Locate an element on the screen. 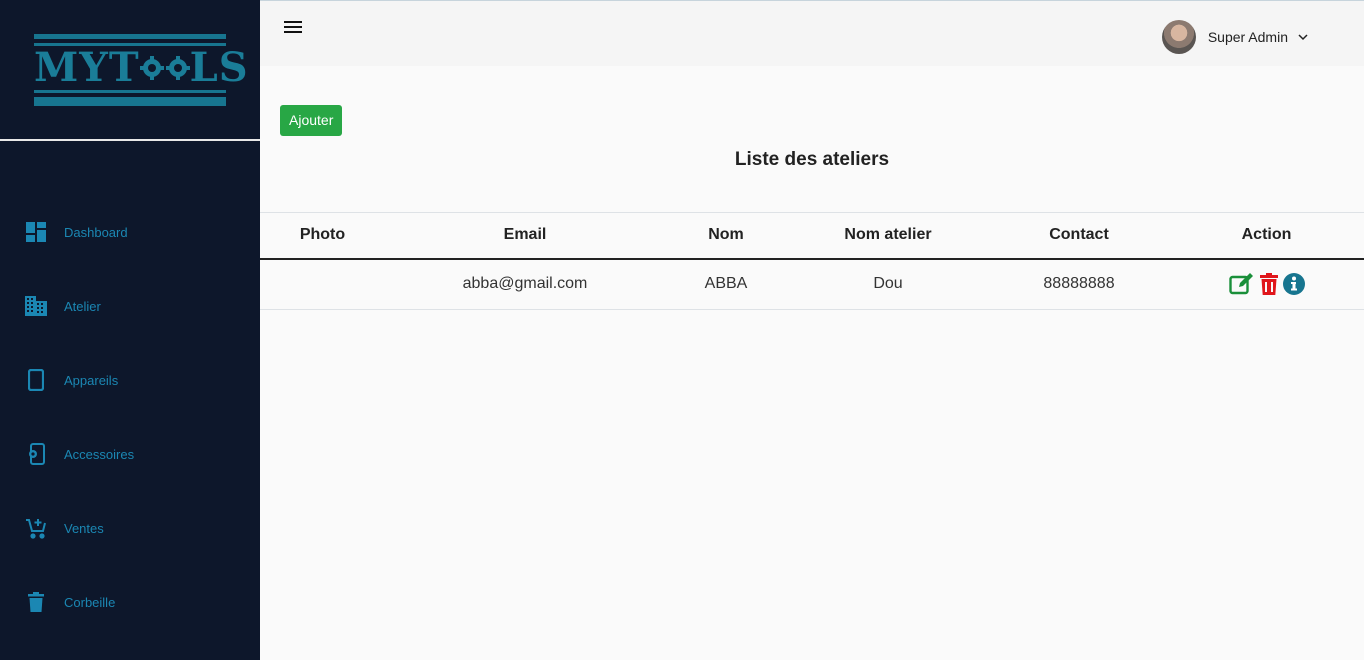 The image size is (1364, 660). add-button: Ajouter is located at coordinates (311, 120).